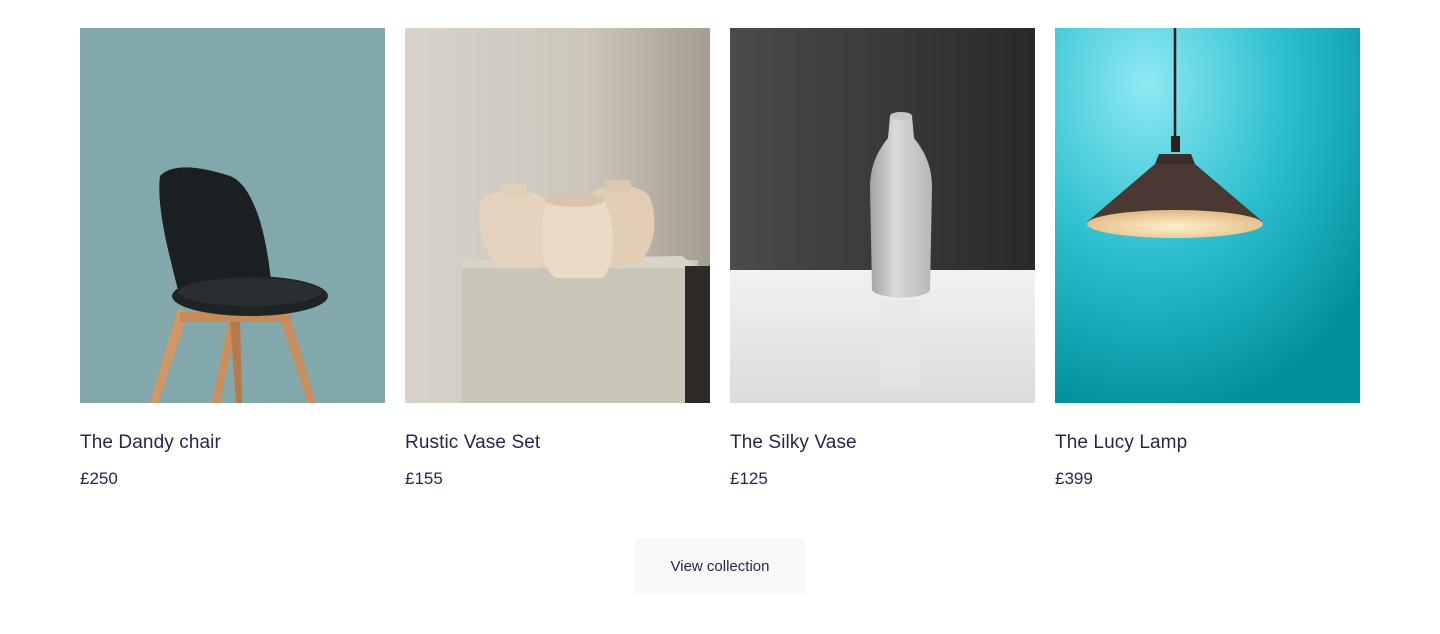 The height and width of the screenshot is (634, 1440). I want to click on view-collection-button: View collection, so click(720, 566).